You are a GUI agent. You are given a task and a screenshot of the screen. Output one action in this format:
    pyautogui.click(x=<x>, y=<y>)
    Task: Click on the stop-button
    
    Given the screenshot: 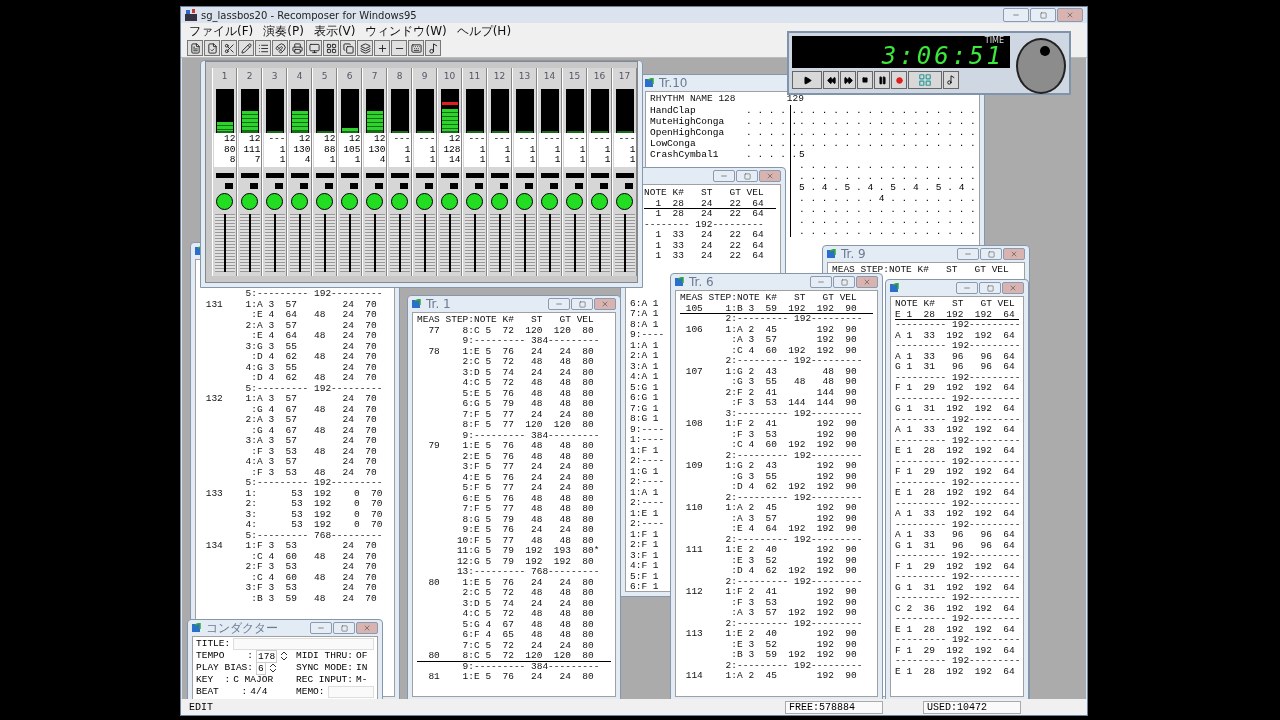 What is the action you would take?
    pyautogui.click(x=865, y=80)
    